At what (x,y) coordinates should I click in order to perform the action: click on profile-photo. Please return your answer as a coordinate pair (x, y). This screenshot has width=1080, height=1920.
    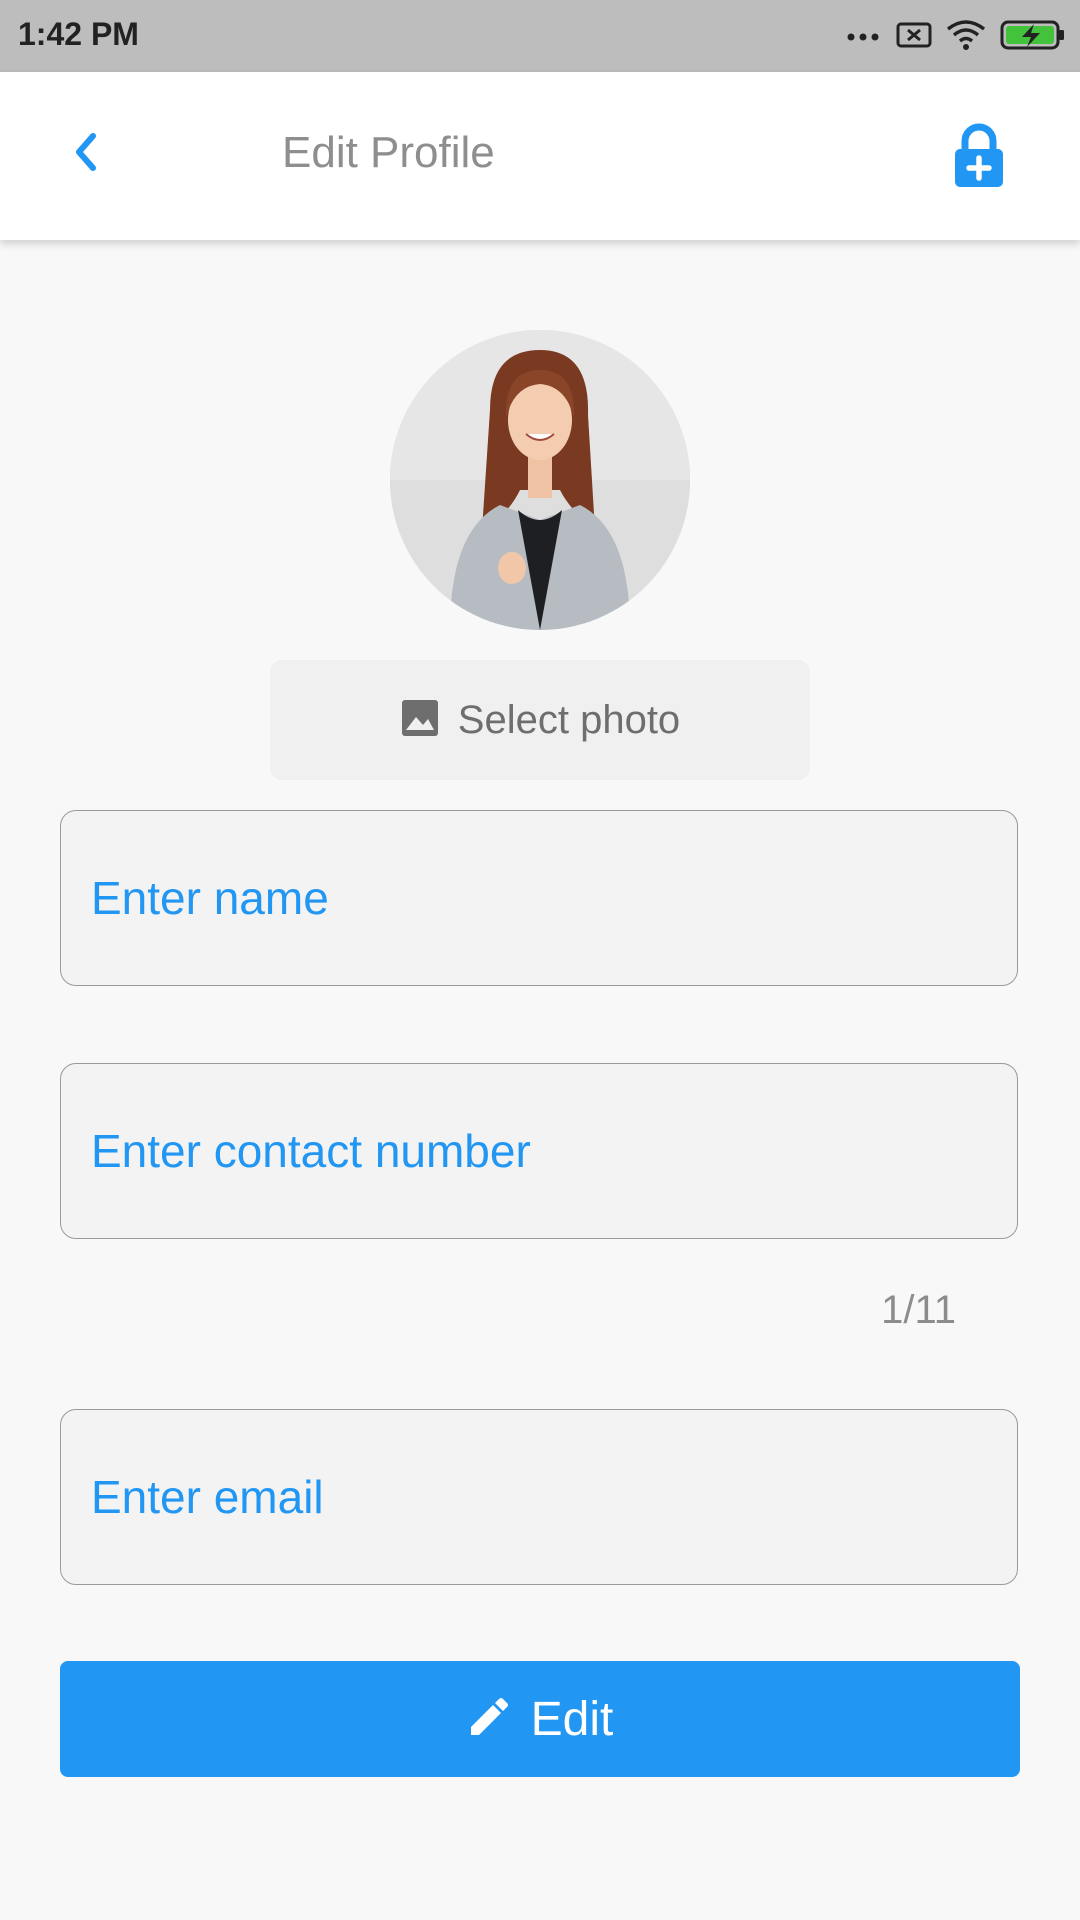
    Looking at the image, I should click on (540, 480).